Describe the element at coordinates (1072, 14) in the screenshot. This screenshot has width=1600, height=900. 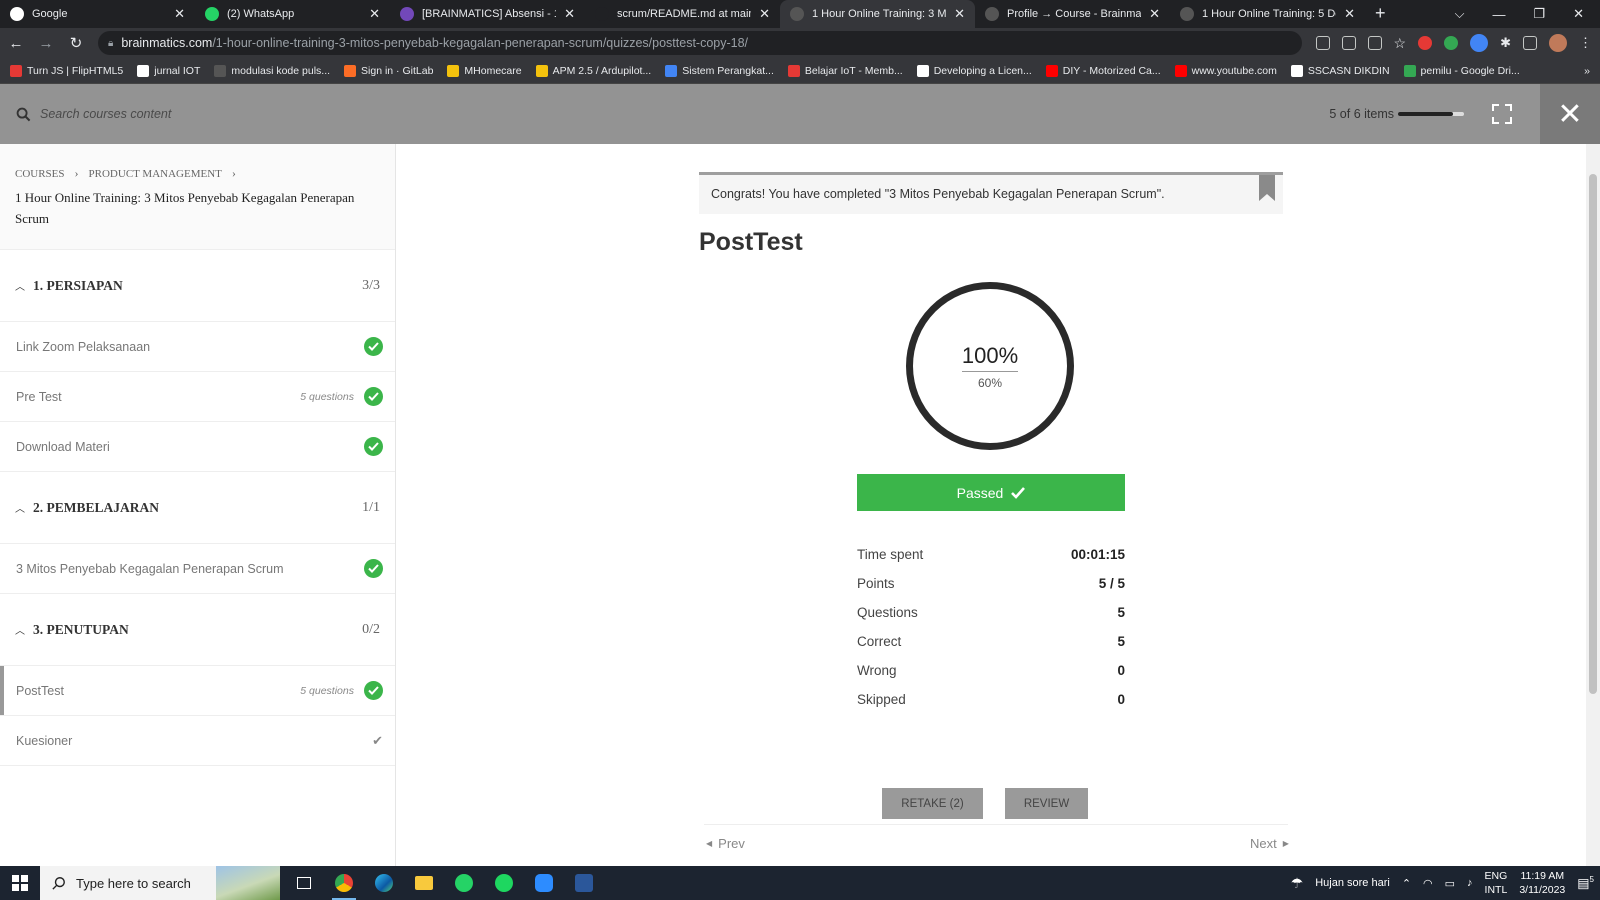
I see `browser-tab: Profile → Course - Brainmatics ✕` at that location.